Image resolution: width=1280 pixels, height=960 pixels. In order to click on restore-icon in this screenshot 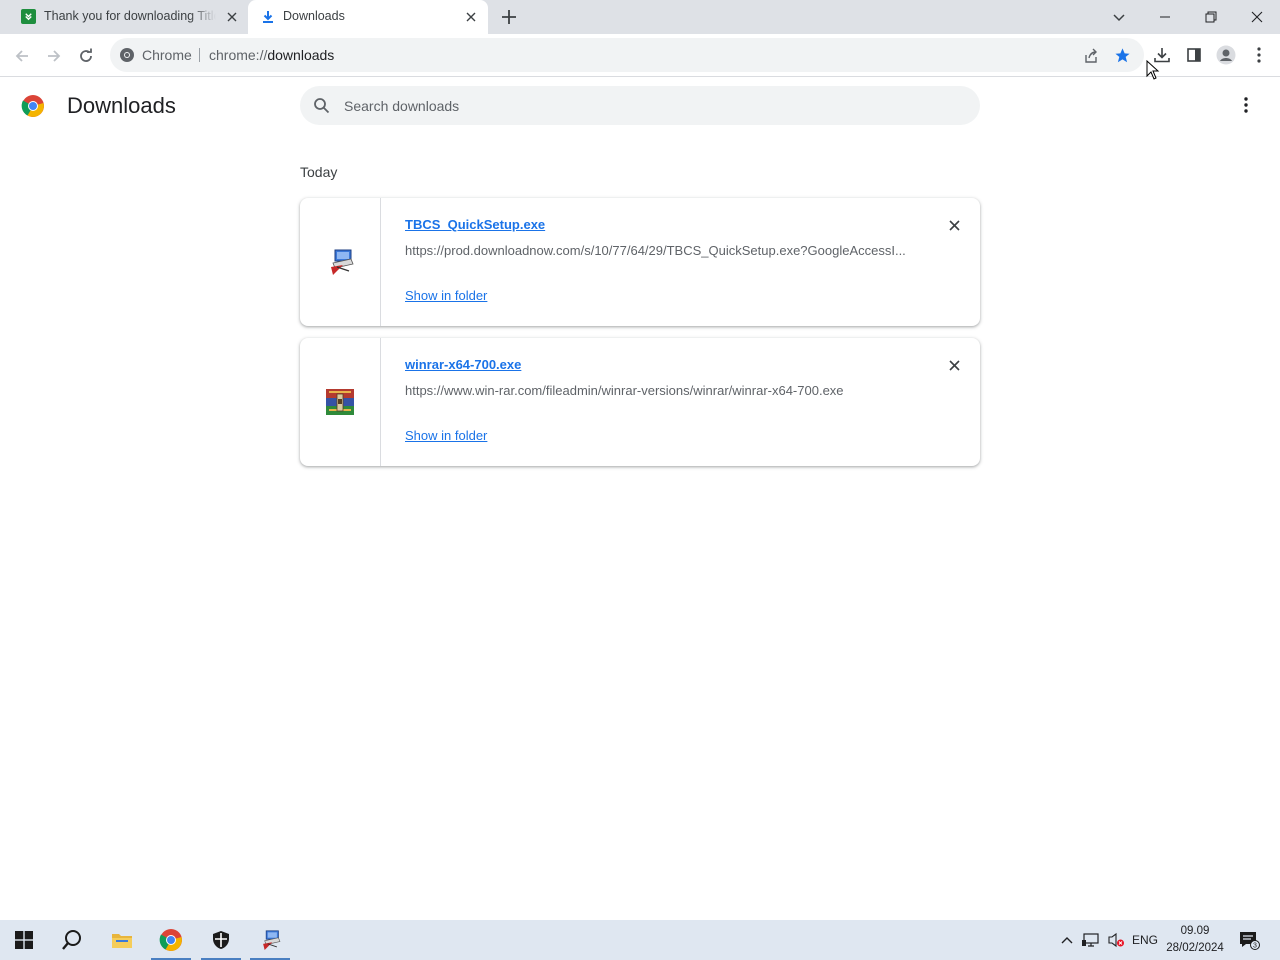, I will do `click(1211, 17)`.